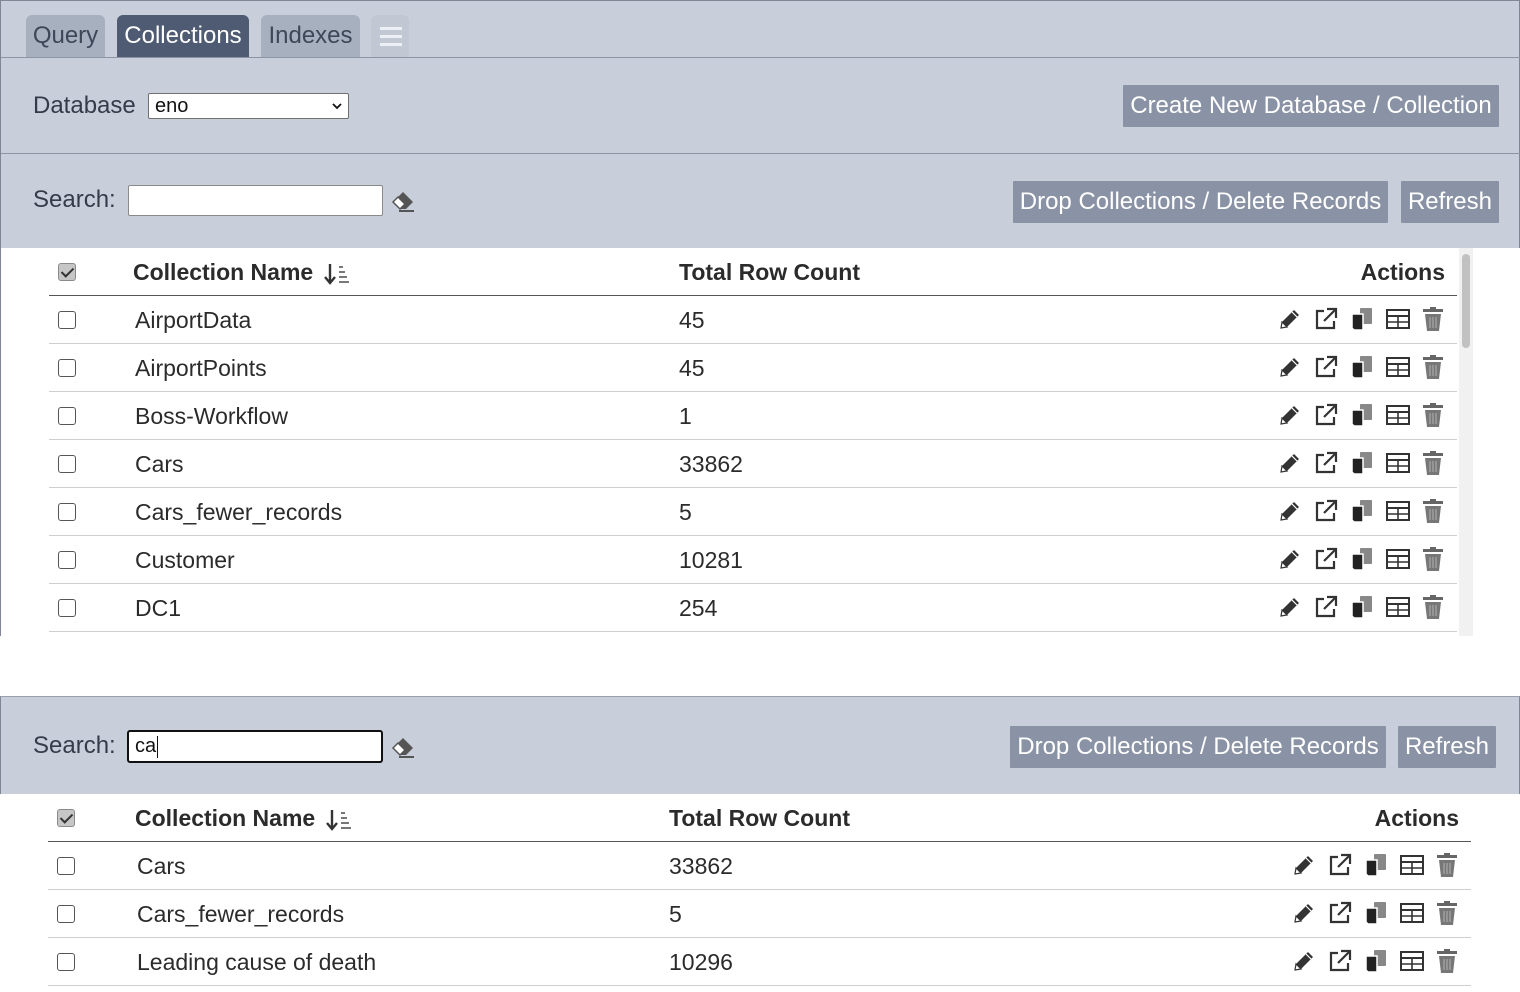 The image size is (1520, 992). What do you see at coordinates (760, 57) in the screenshot?
I see `tab-divider` at bounding box center [760, 57].